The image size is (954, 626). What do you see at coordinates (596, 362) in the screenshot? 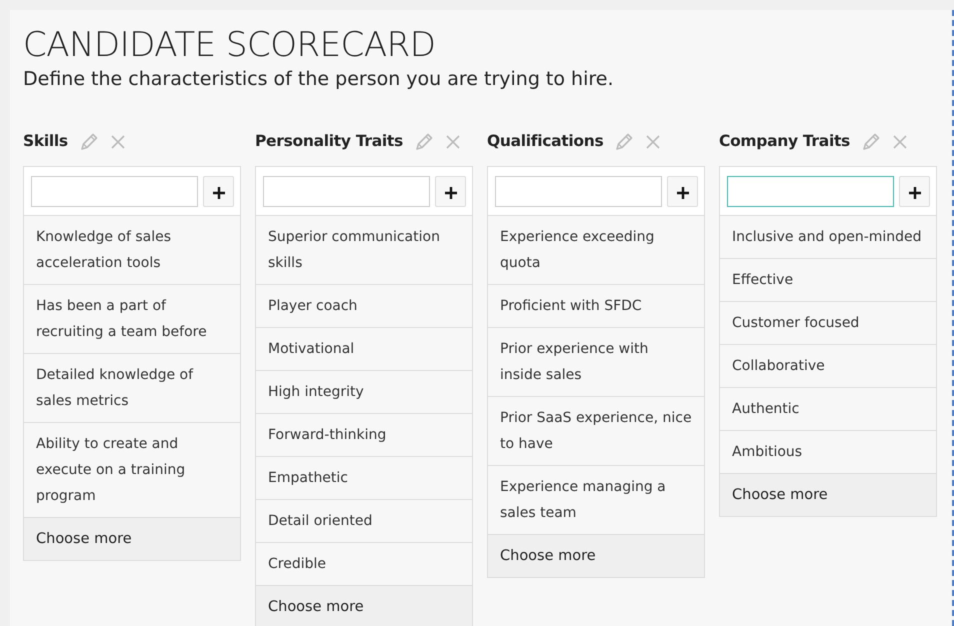
I see `list-item: Prior experience with inside sales` at bounding box center [596, 362].